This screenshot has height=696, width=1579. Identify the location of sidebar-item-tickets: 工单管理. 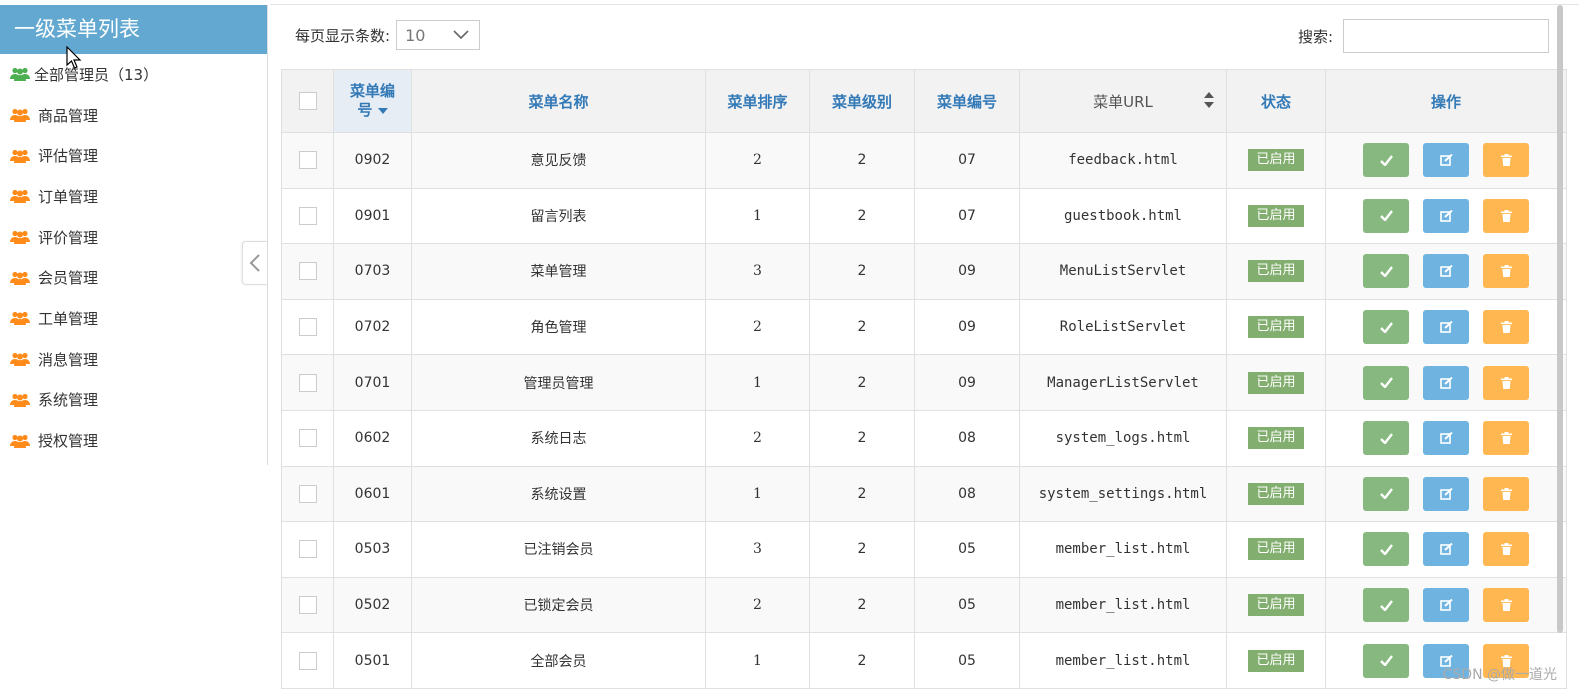
(133, 318).